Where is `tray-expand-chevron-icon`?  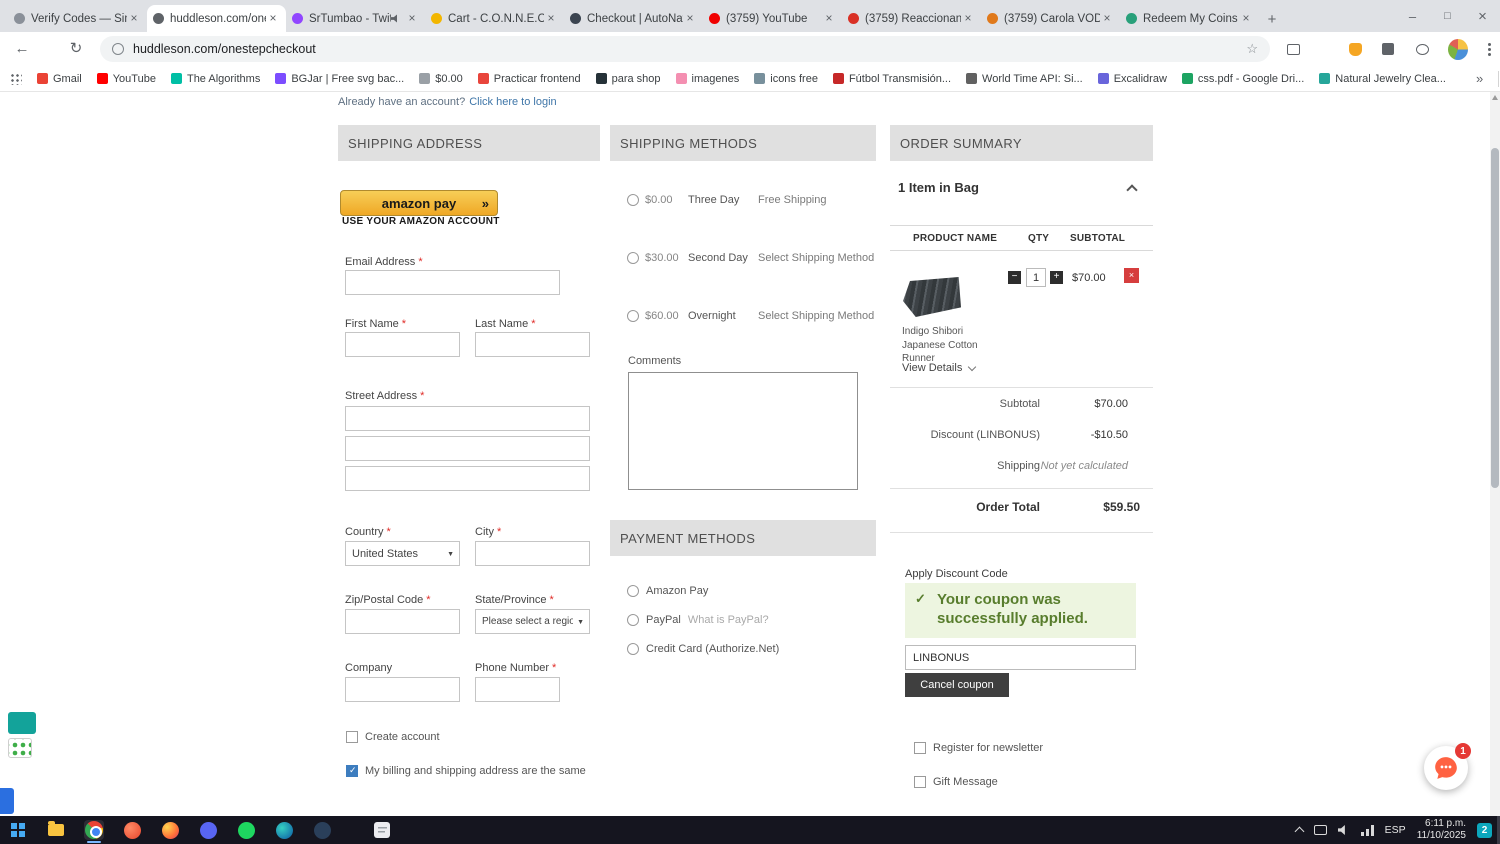 tray-expand-chevron-icon is located at coordinates (1299, 831).